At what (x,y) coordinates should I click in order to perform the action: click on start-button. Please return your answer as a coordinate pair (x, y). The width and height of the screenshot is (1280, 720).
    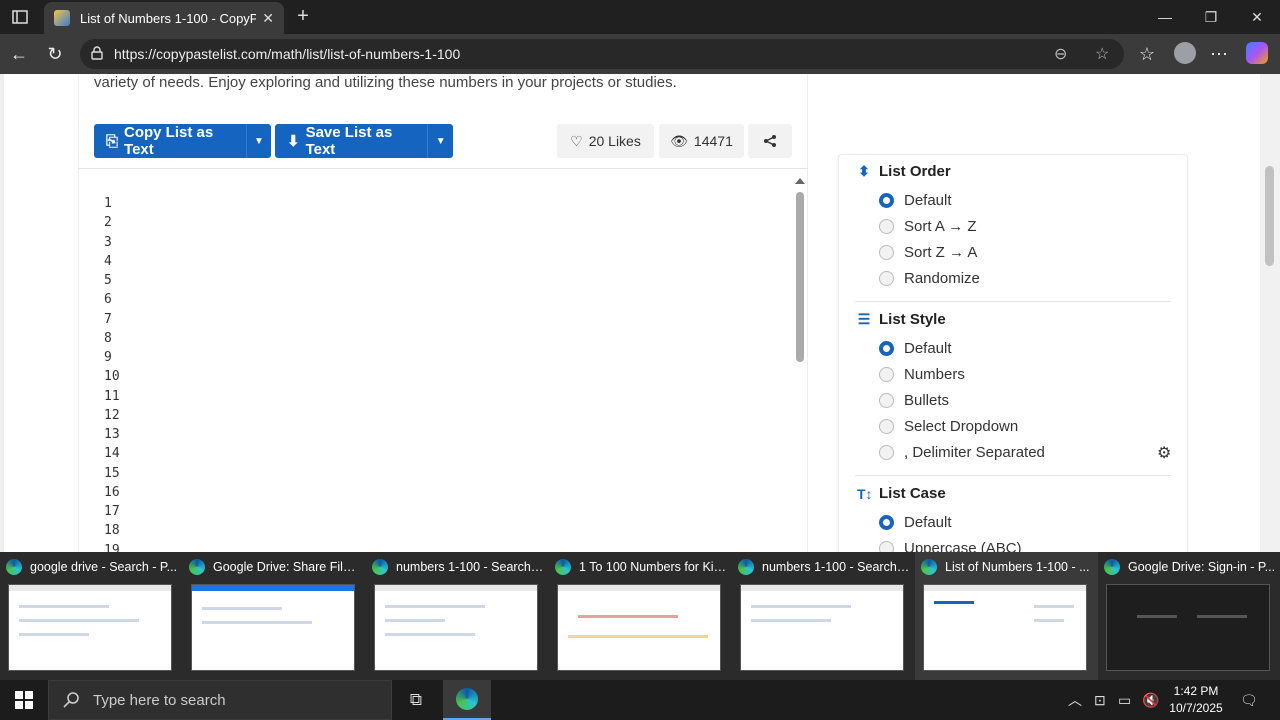
    Looking at the image, I should click on (24, 700).